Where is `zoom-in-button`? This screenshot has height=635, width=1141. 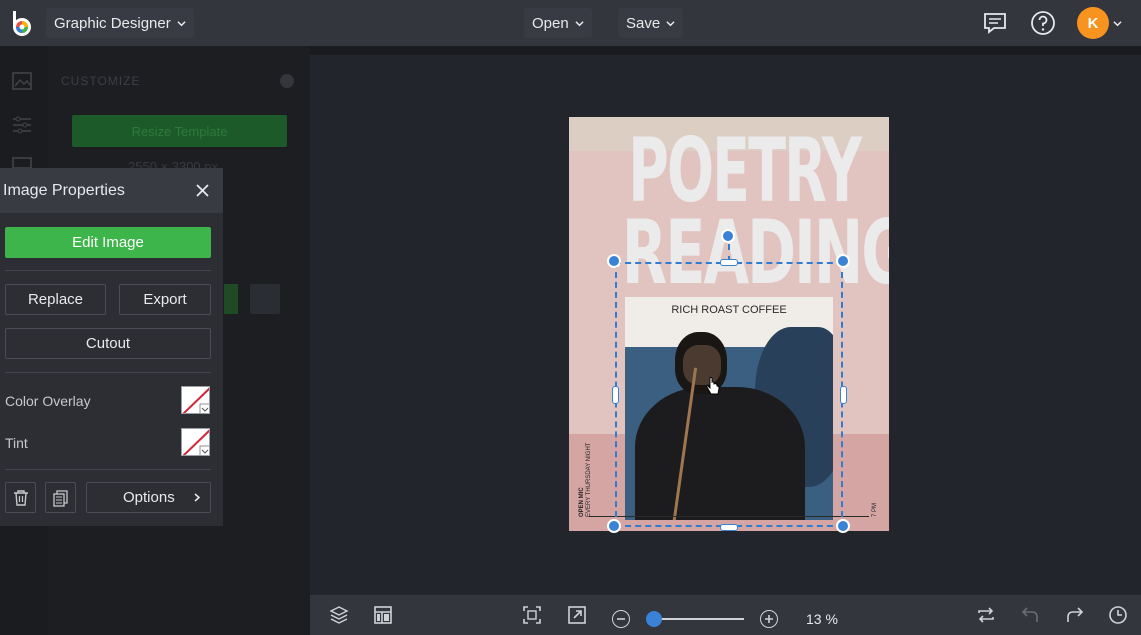 zoom-in-button is located at coordinates (769, 619).